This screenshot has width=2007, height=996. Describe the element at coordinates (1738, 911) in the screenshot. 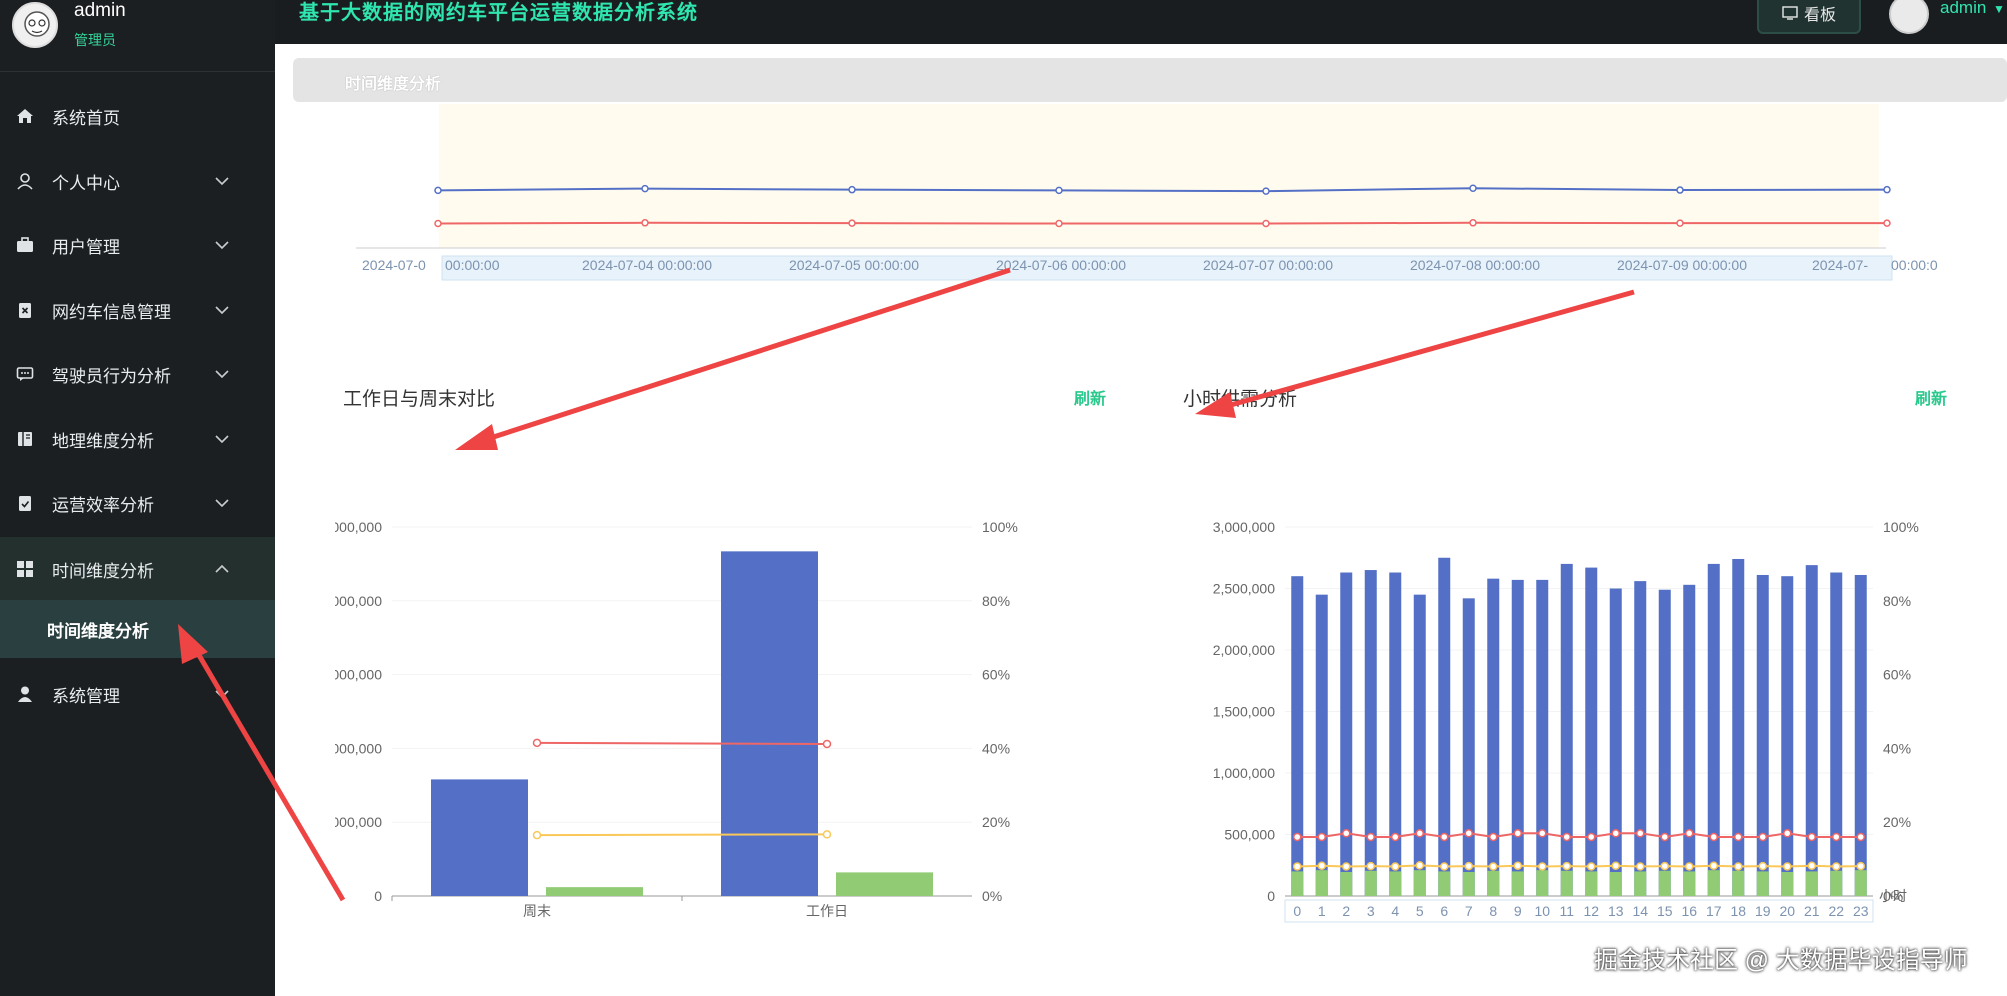

I see `x-tick-label: 18` at that location.